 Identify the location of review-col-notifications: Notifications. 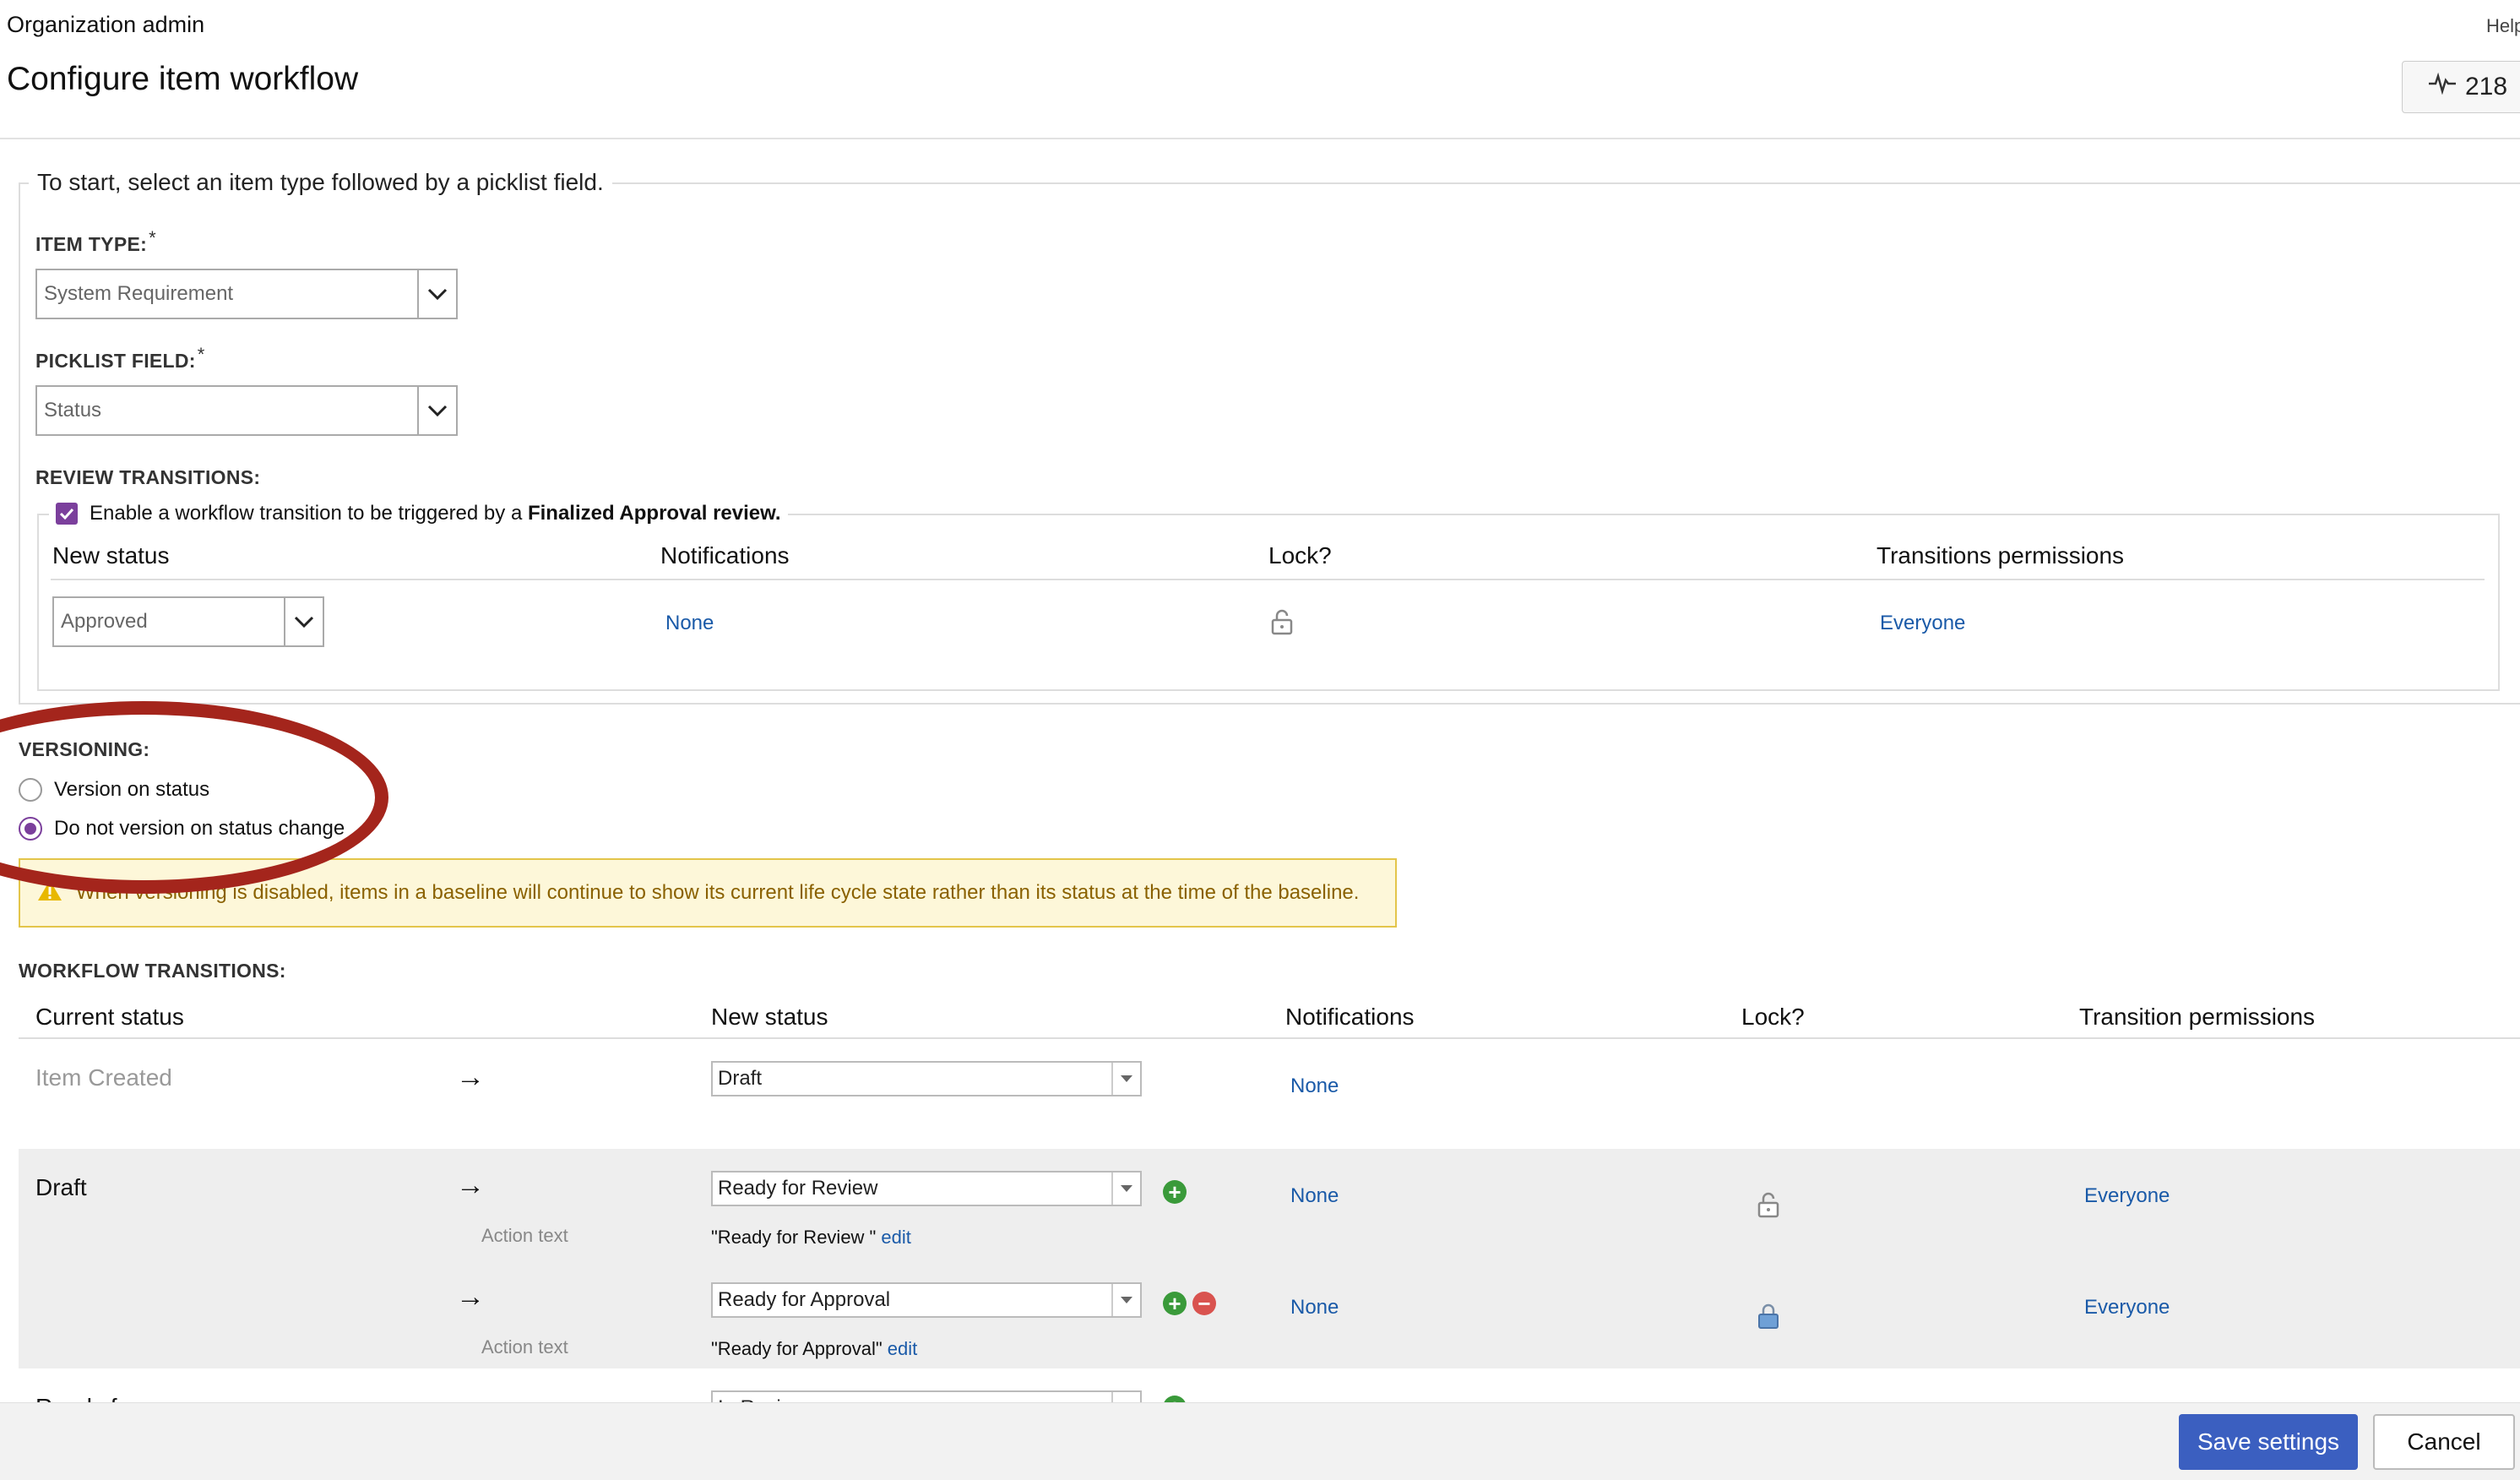
(725, 555).